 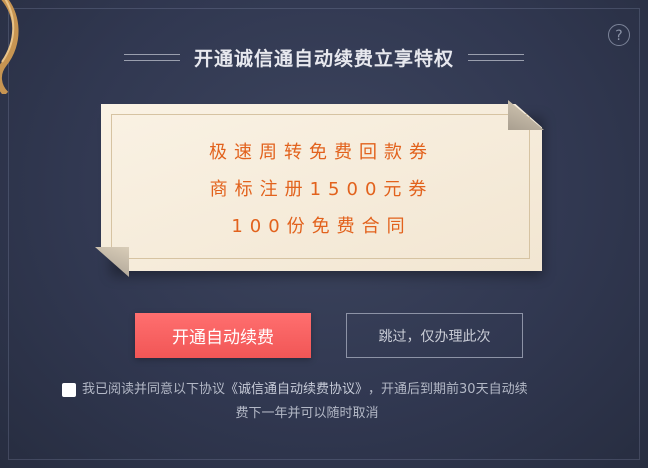 I want to click on agreement-link: 《诚信通自动续费协议》, so click(x=296, y=390).